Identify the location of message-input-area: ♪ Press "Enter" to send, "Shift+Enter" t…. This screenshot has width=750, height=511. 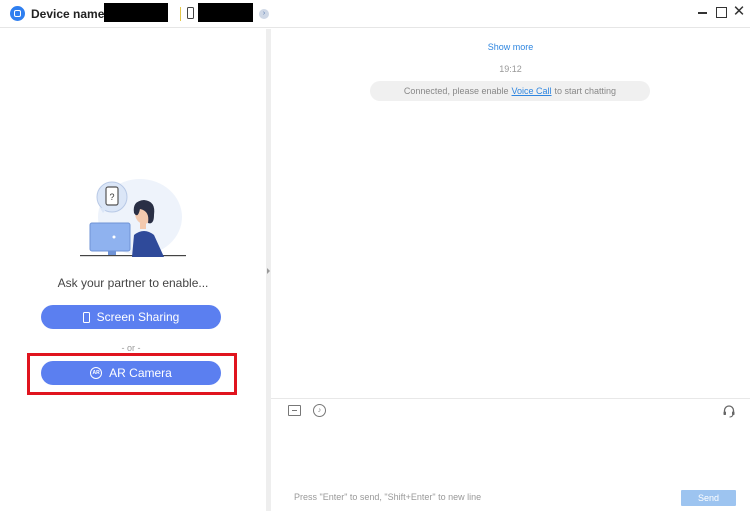
(510, 454).